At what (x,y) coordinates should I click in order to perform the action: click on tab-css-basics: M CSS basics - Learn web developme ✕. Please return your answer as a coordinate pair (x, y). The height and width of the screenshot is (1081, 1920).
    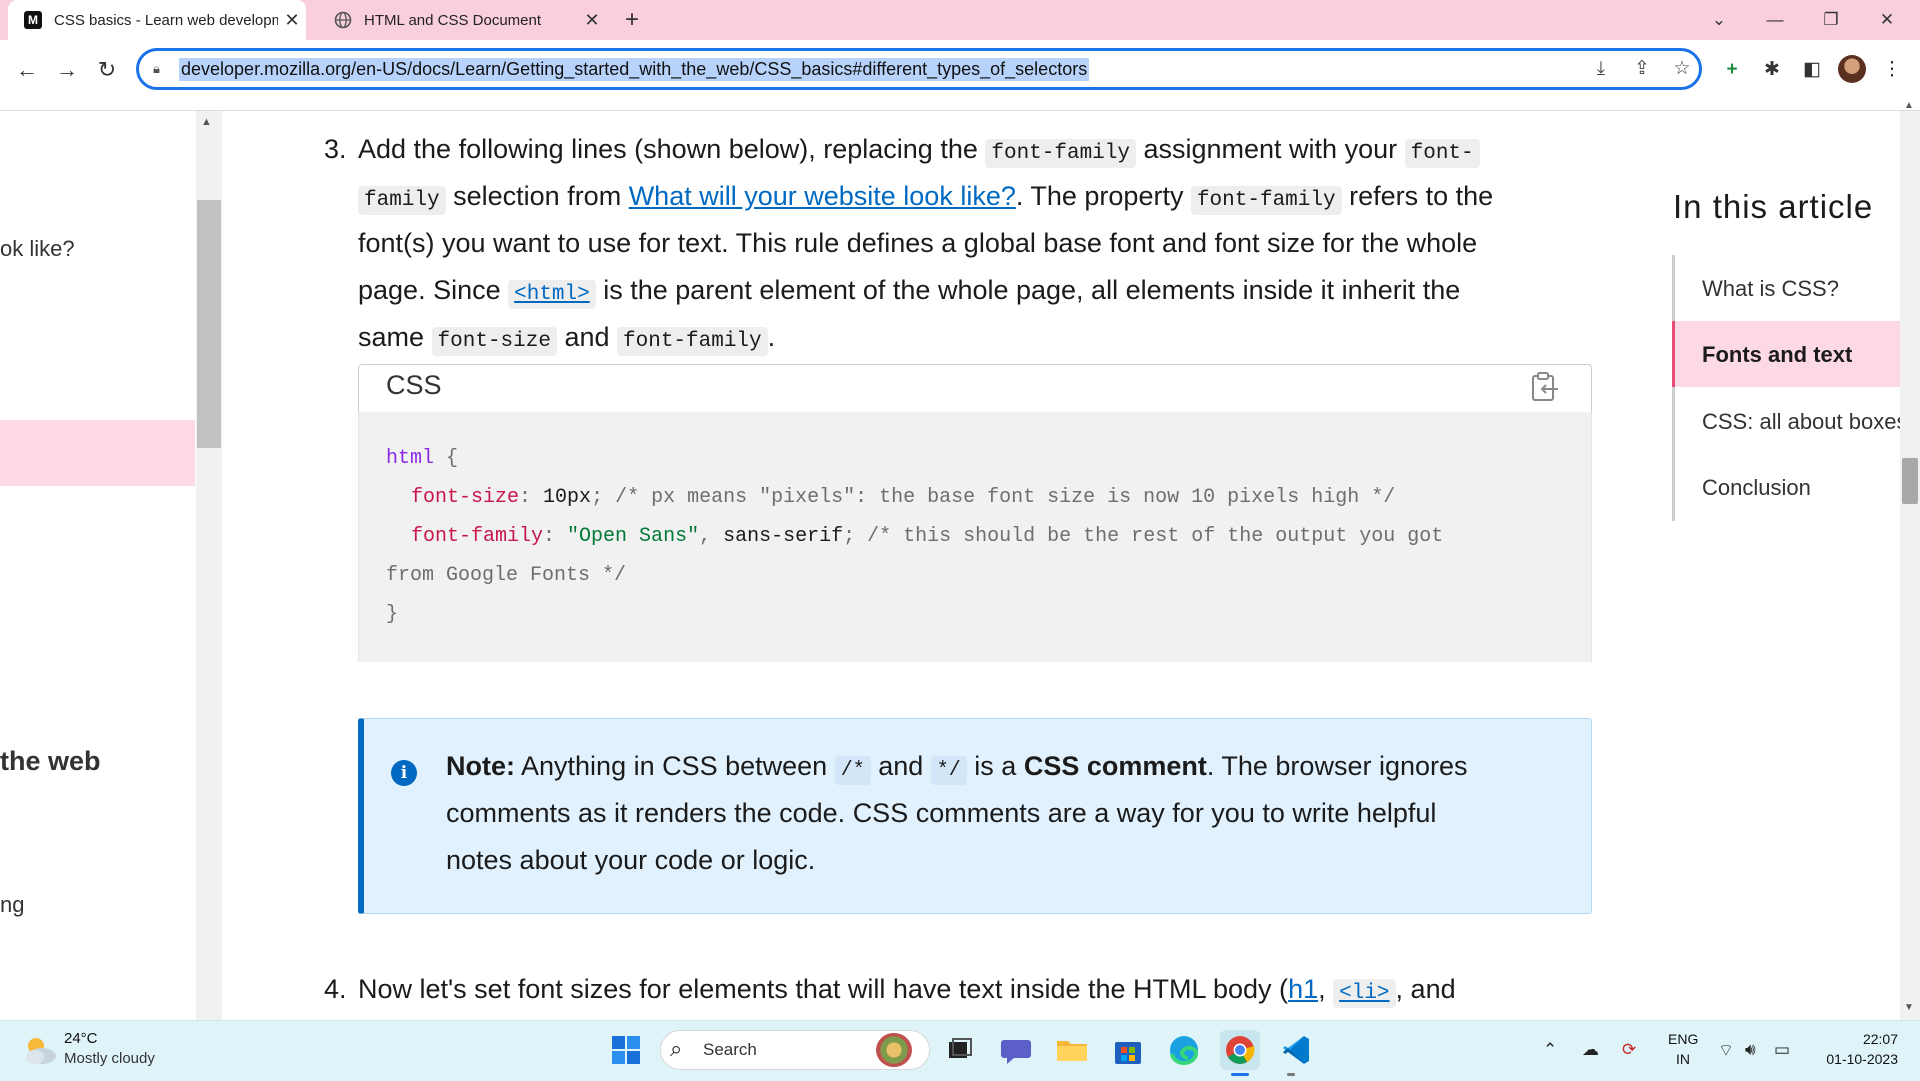
    Looking at the image, I should click on (157, 20).